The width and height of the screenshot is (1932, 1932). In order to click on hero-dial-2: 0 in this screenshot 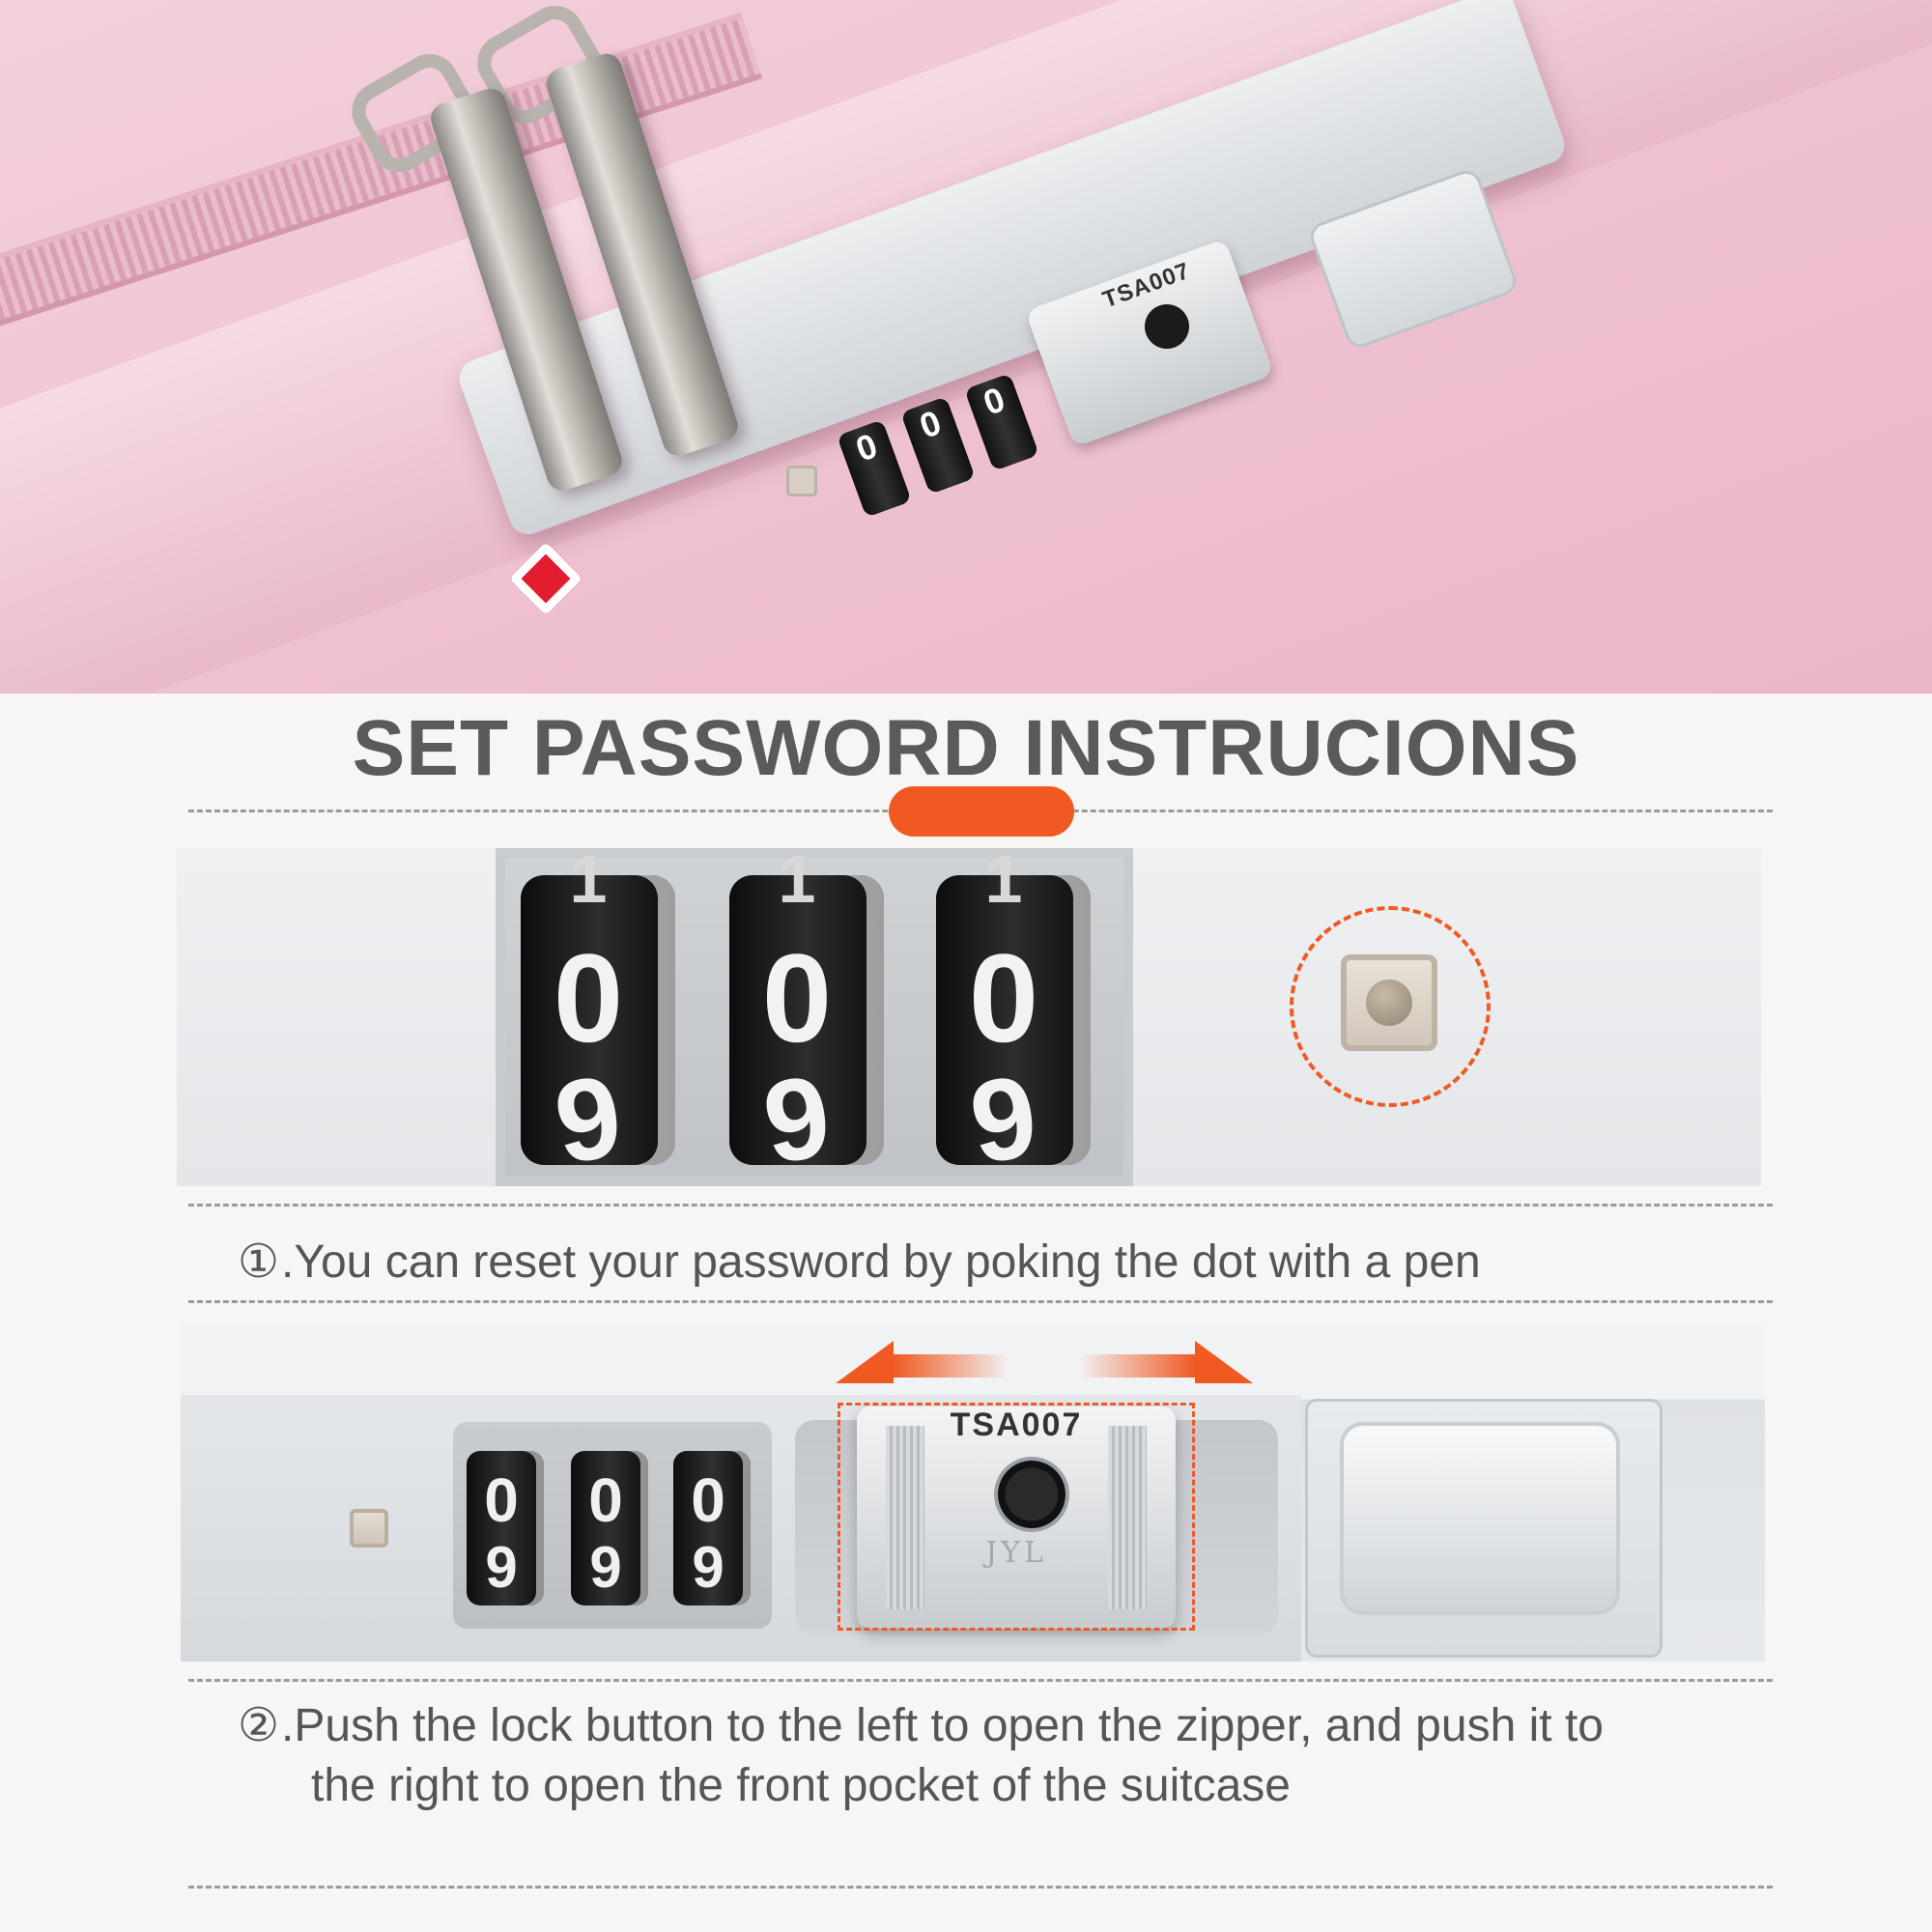, I will do `click(938, 445)`.